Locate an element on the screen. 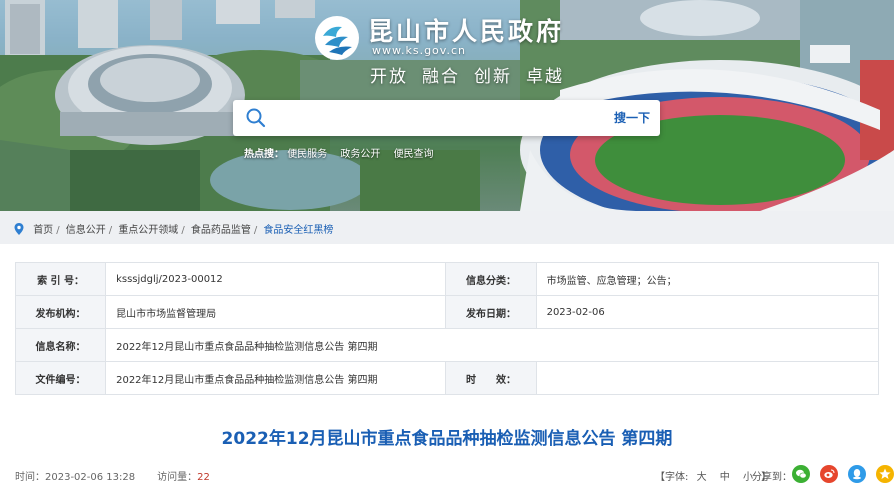  doc-number-value: 2022年12月昆山市重点食品品种抽检监测信息公告 第四期 is located at coordinates (276, 378).